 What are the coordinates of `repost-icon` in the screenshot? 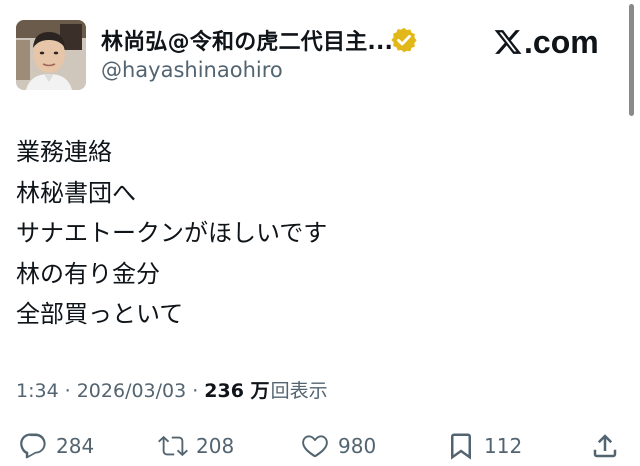 It's located at (173, 446).